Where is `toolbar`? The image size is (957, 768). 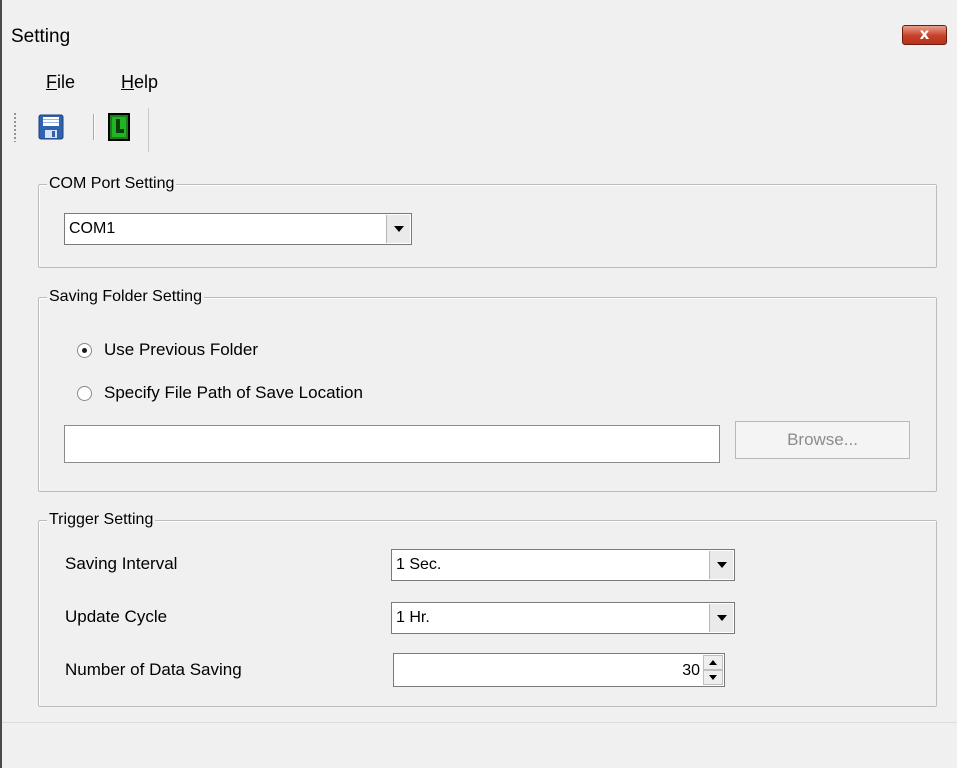 toolbar is located at coordinates (479, 127).